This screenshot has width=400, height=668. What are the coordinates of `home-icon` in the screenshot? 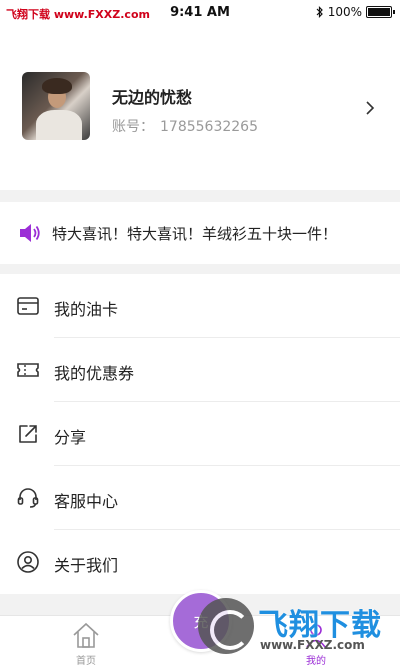 It's located at (86, 635).